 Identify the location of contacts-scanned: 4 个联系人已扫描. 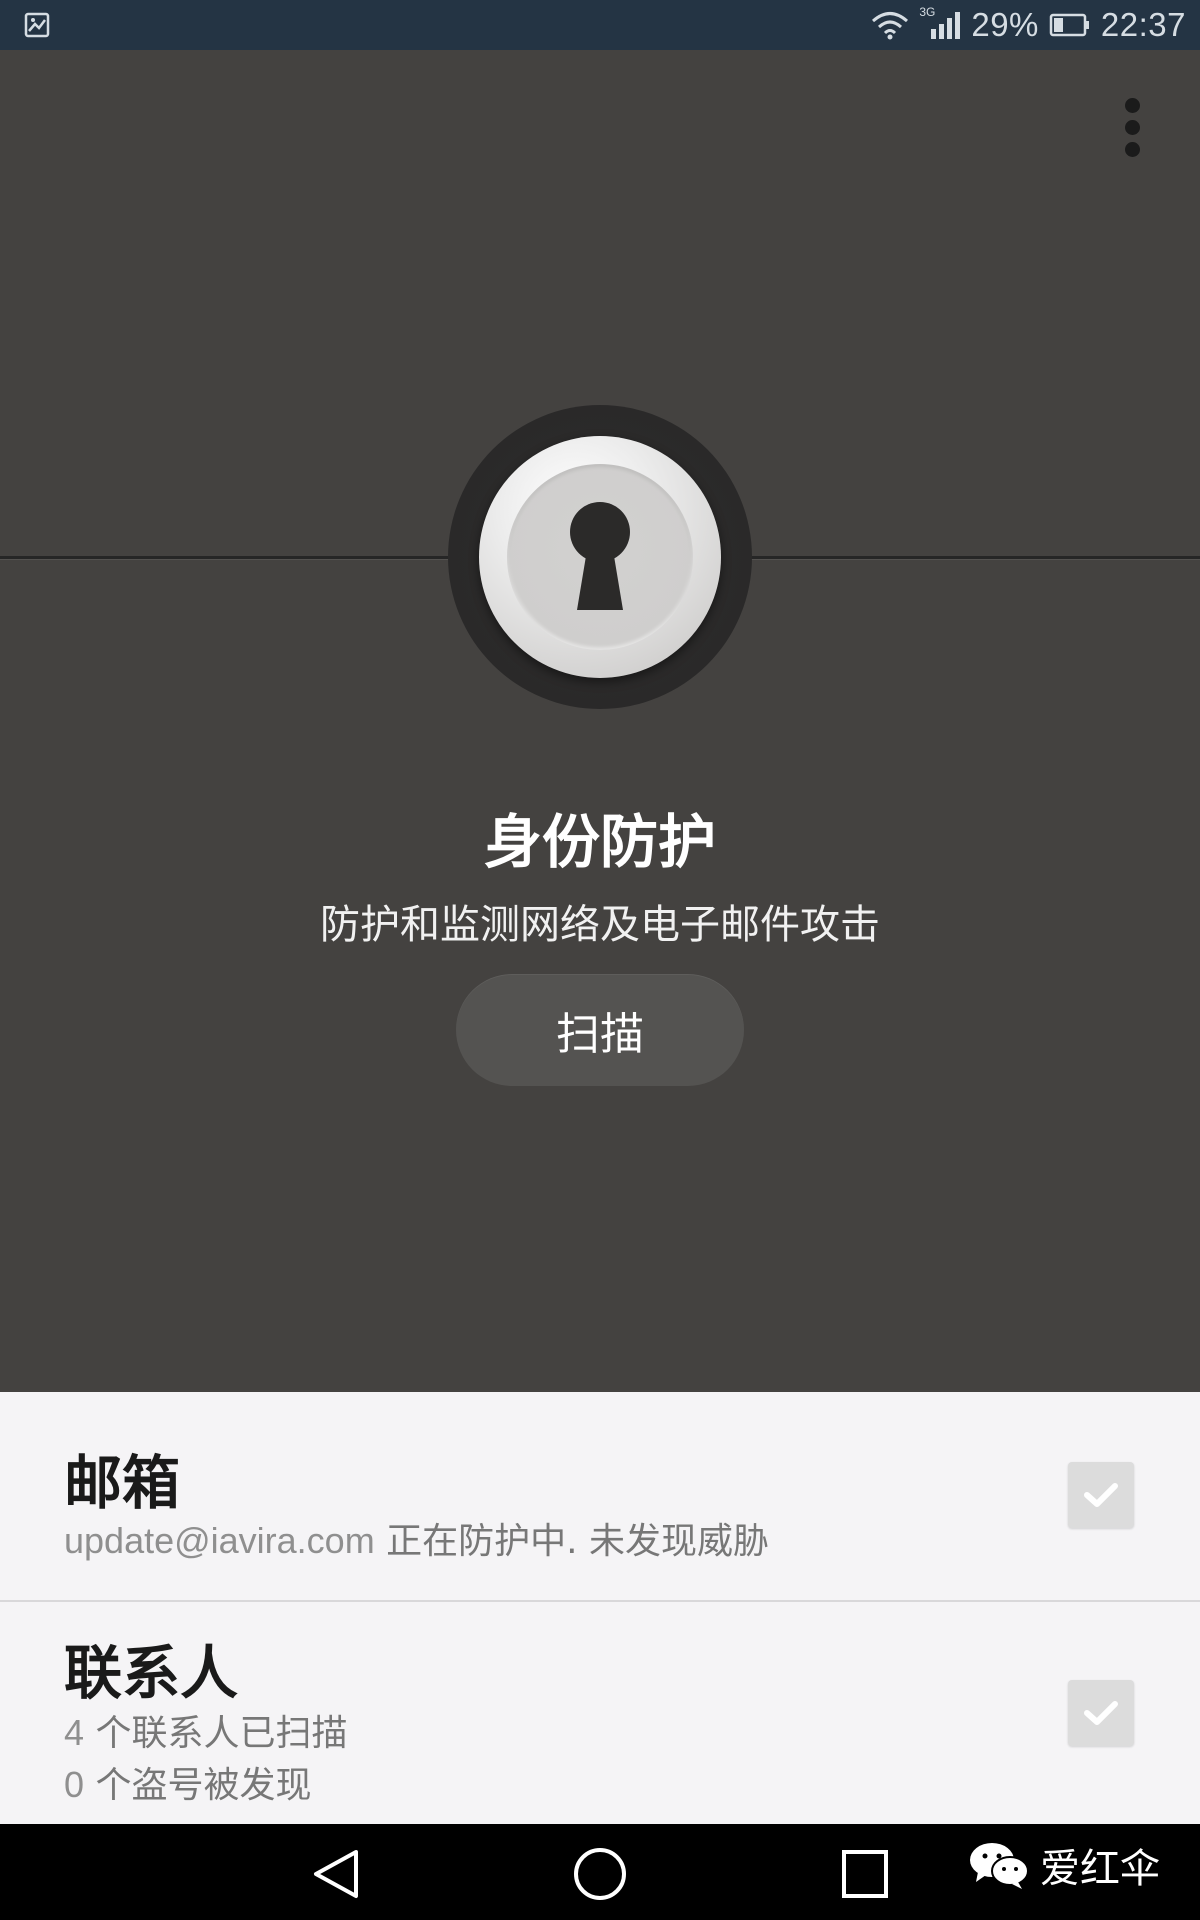
(205, 1730).